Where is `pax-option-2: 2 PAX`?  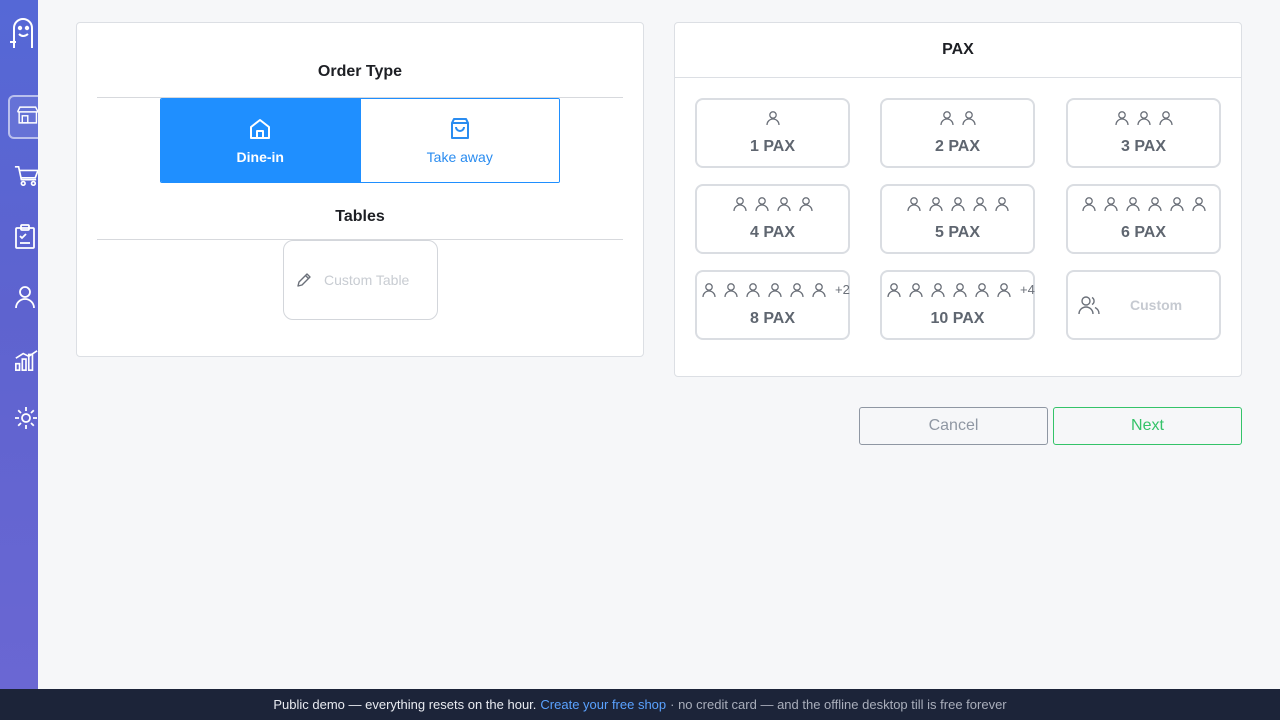 pax-option-2: 2 PAX is located at coordinates (957, 133).